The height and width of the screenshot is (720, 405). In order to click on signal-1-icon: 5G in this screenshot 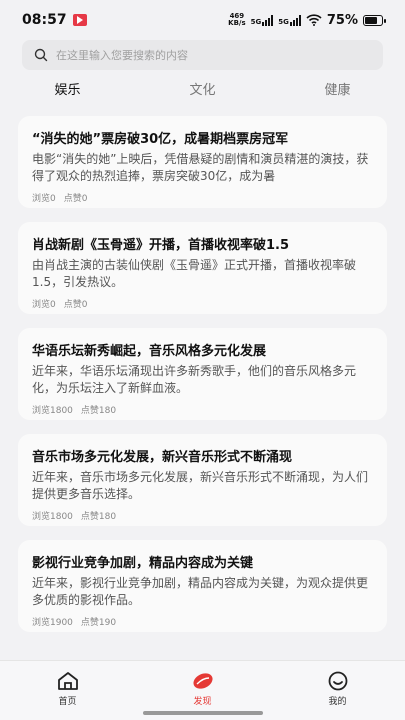, I will do `click(262, 20)`.